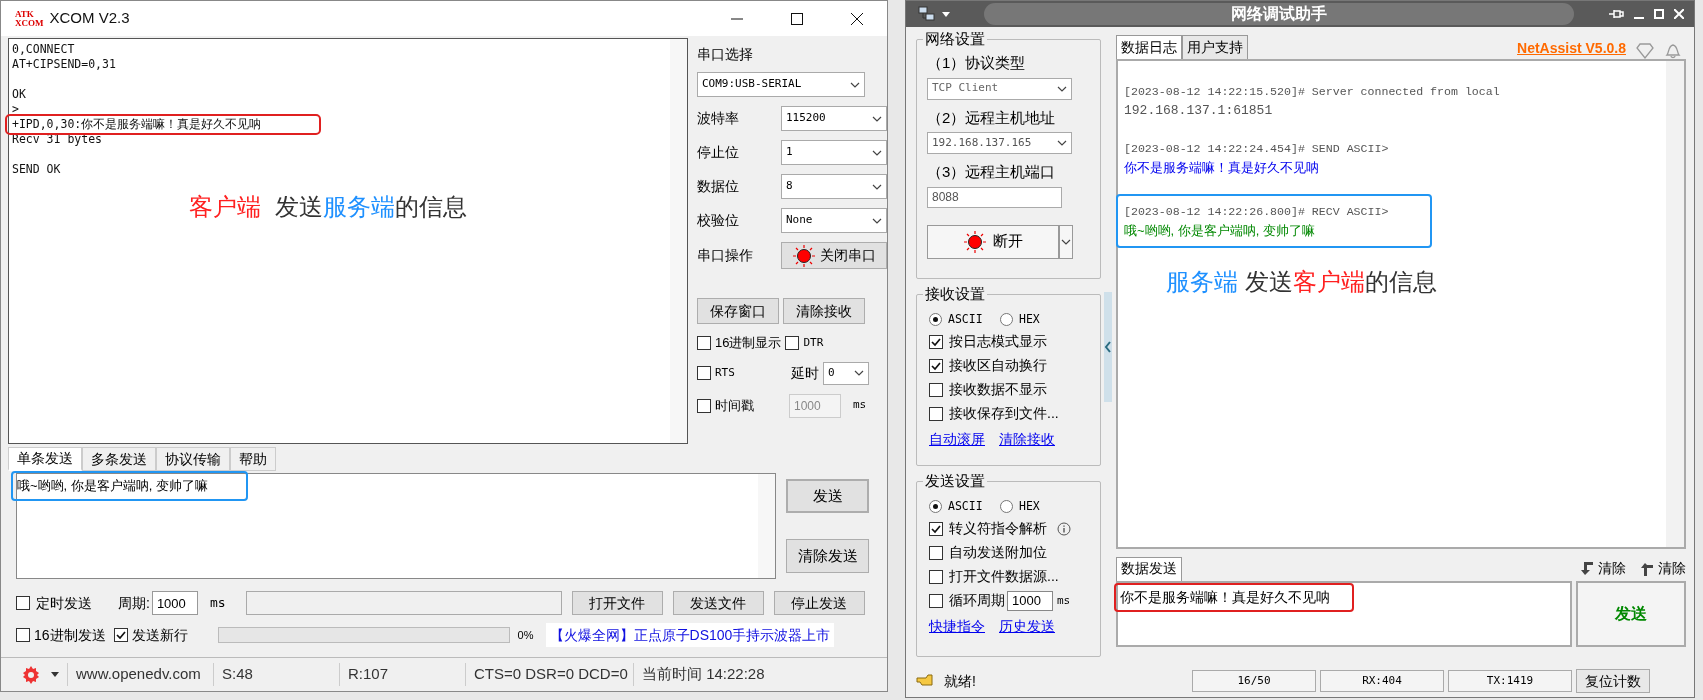  What do you see at coordinates (19, 94) in the screenshot?
I see `log-line: OK` at bounding box center [19, 94].